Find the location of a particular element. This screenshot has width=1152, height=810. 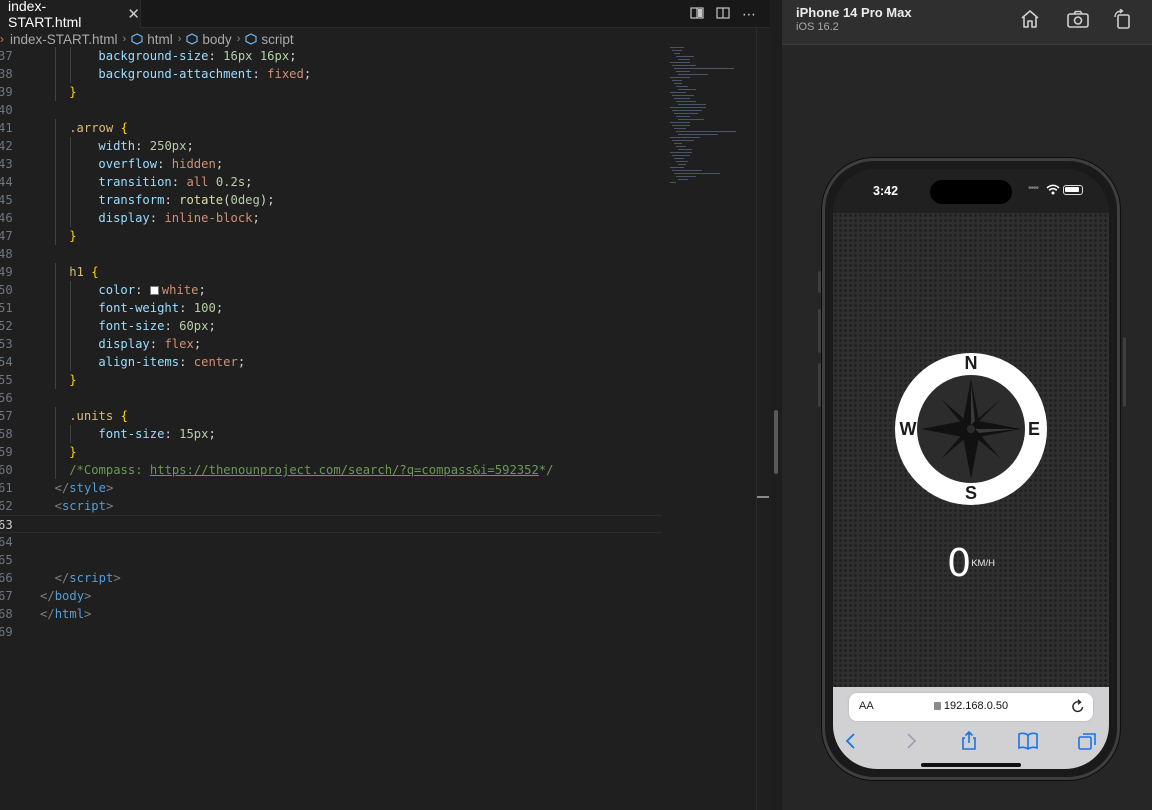

tab-index-start-html: index-START.html ✕ is located at coordinates (70, 15).